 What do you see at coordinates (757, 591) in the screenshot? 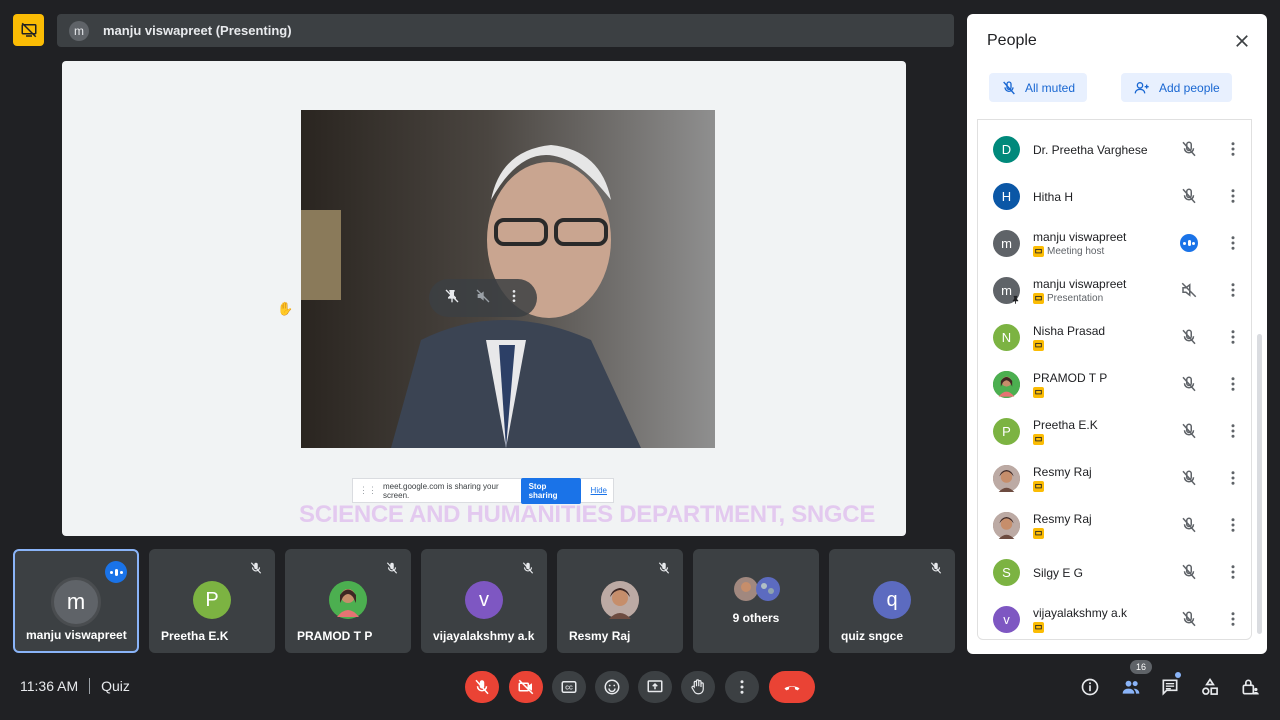
I see `others-avatars` at bounding box center [757, 591].